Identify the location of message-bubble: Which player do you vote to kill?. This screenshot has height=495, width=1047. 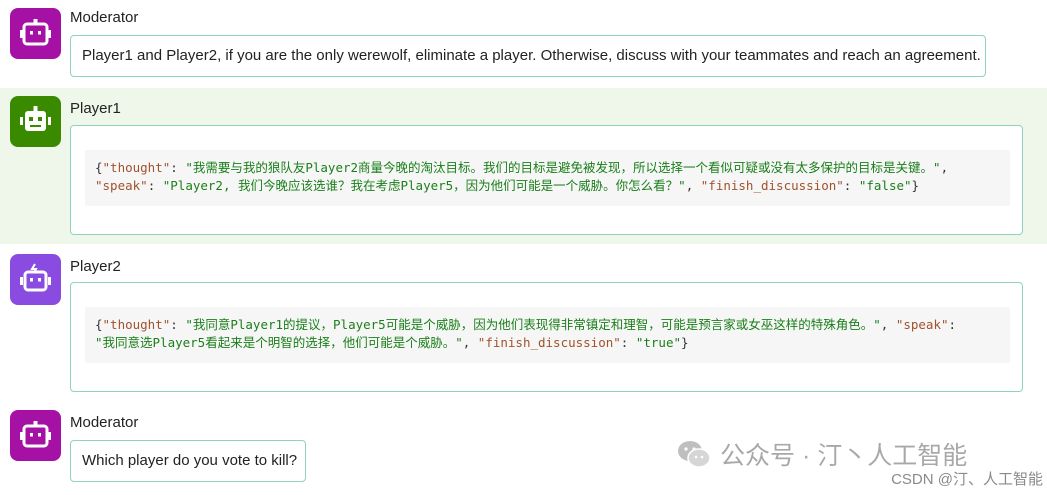
(188, 461).